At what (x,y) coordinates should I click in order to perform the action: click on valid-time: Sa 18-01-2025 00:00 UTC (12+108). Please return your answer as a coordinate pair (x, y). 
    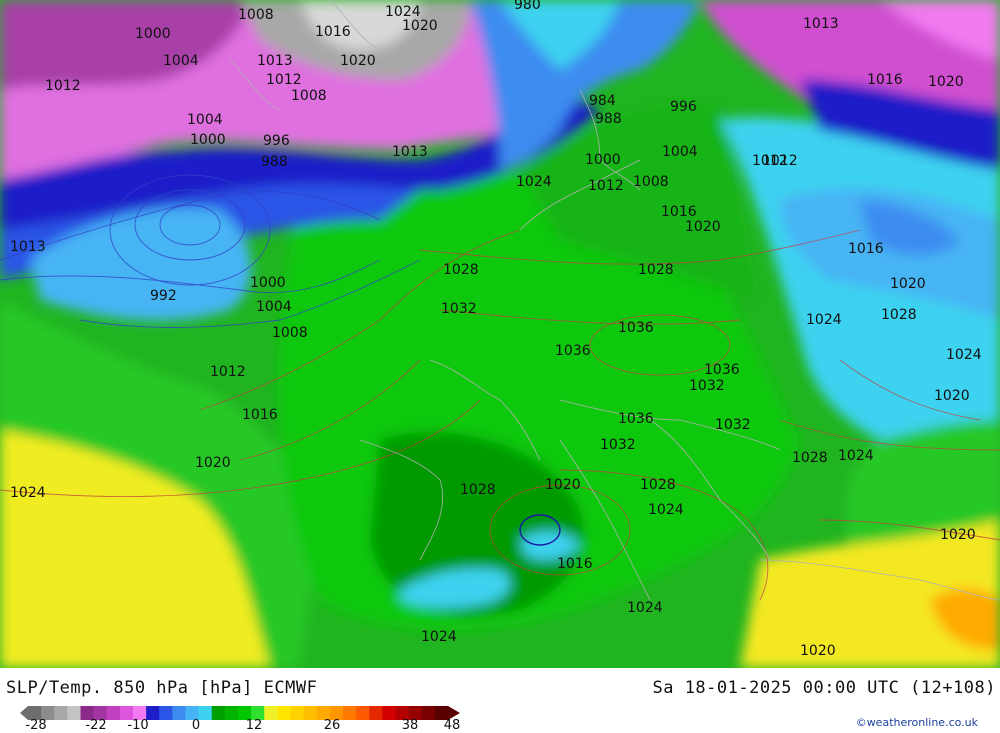
    Looking at the image, I should click on (824, 688).